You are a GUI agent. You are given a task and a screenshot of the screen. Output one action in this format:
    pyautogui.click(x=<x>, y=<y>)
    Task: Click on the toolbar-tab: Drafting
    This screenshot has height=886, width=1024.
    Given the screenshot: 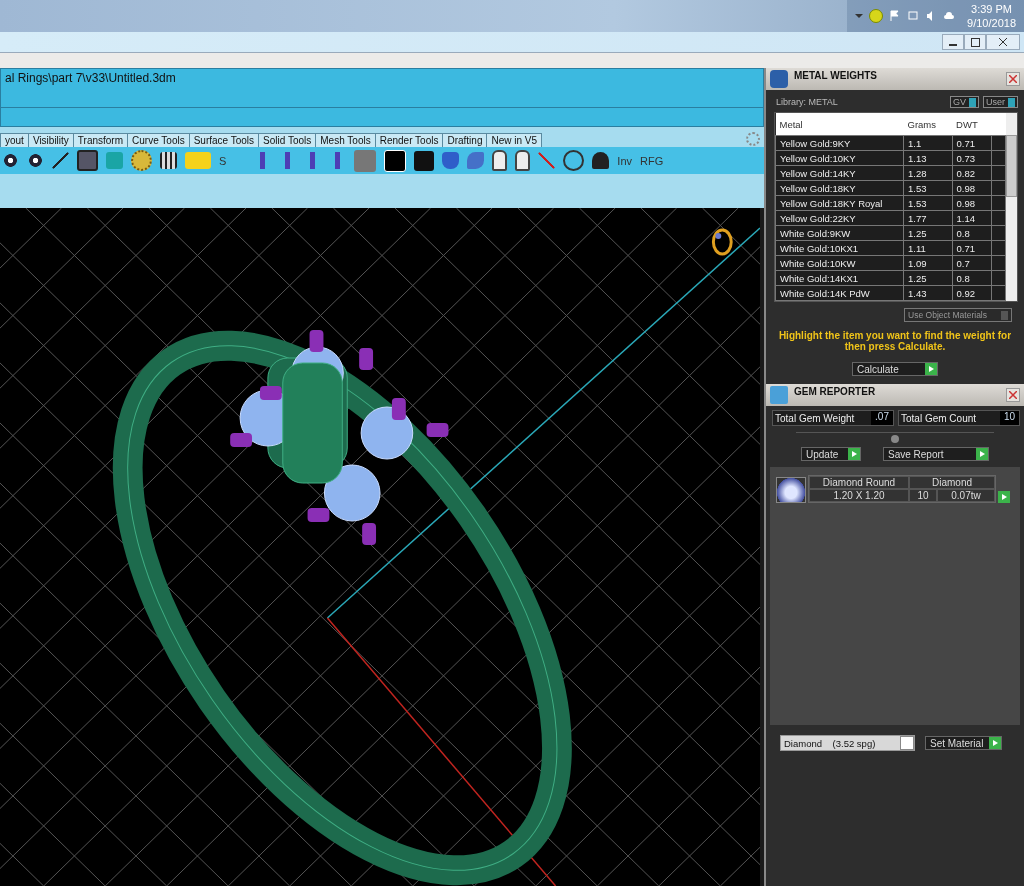 What is the action you would take?
    pyautogui.click(x=465, y=140)
    